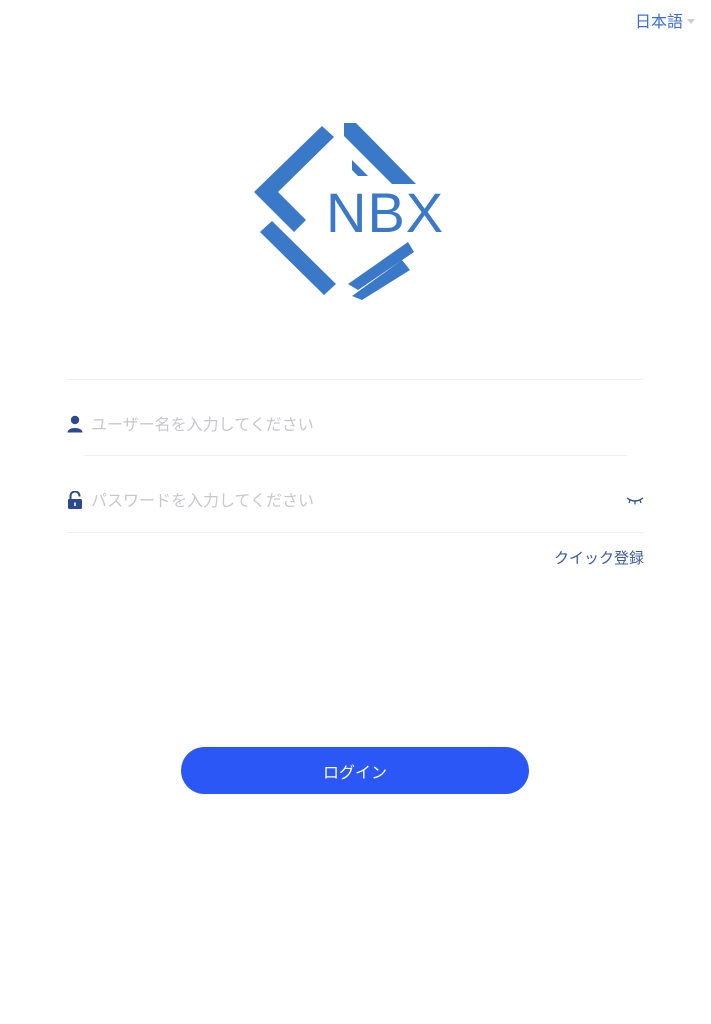 The width and height of the screenshot is (711, 1024). I want to click on password-underline, so click(355, 532).